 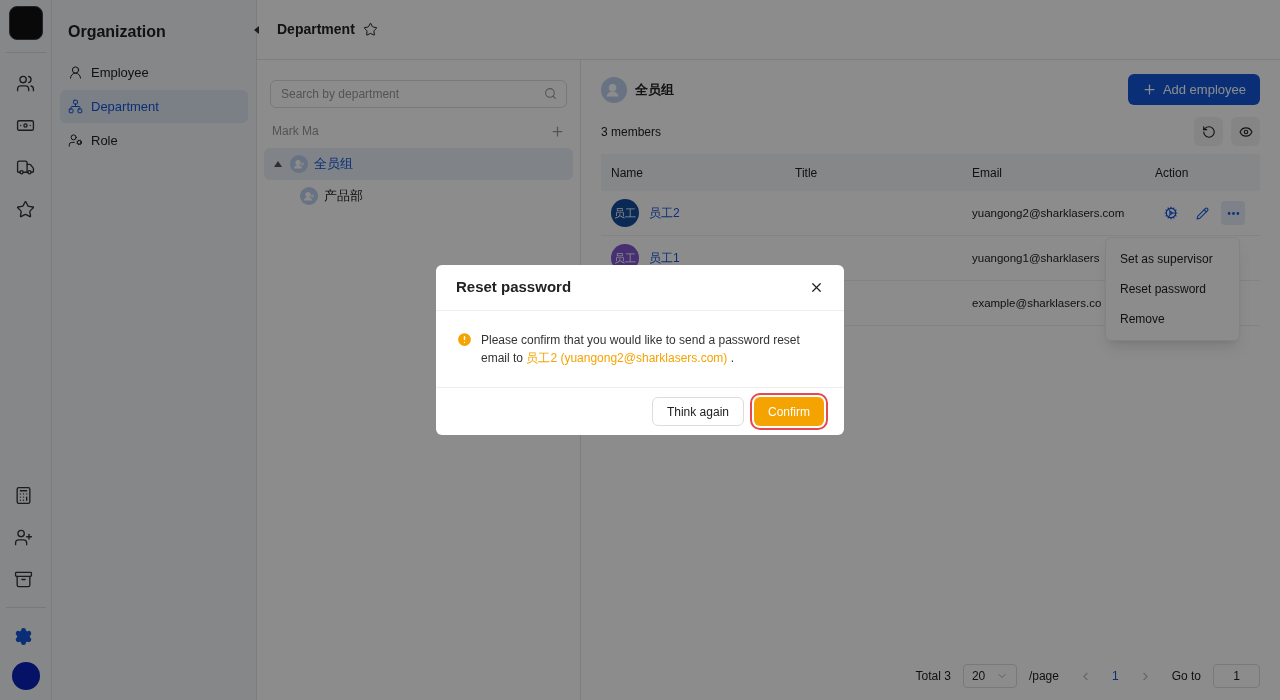 I want to click on star-icon, so click(x=370, y=29).